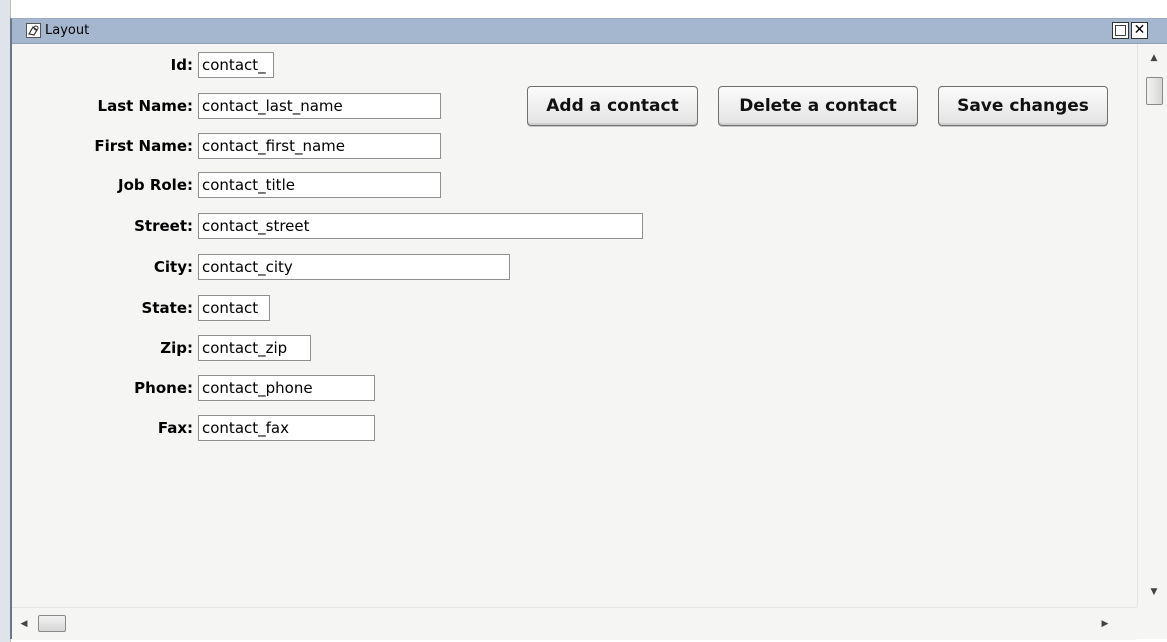 This screenshot has height=642, width=1167. I want to click on city-field: contact_city, so click(354, 267).